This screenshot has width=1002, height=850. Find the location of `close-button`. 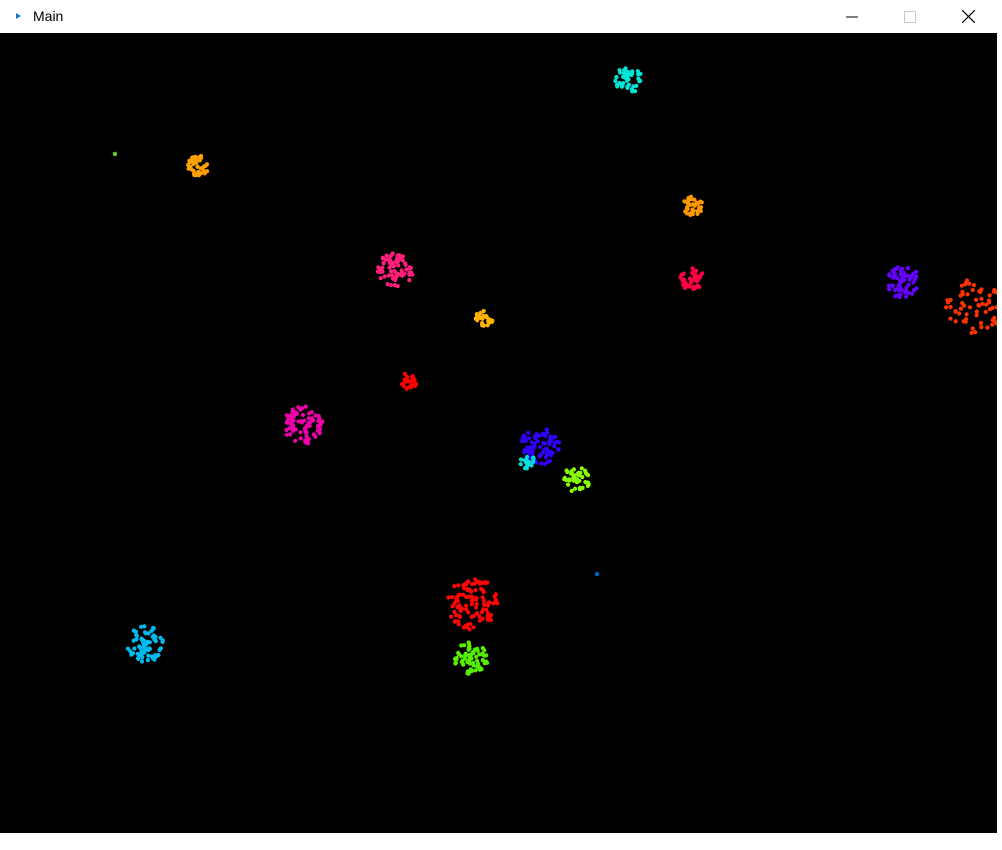

close-button is located at coordinates (968, 16).